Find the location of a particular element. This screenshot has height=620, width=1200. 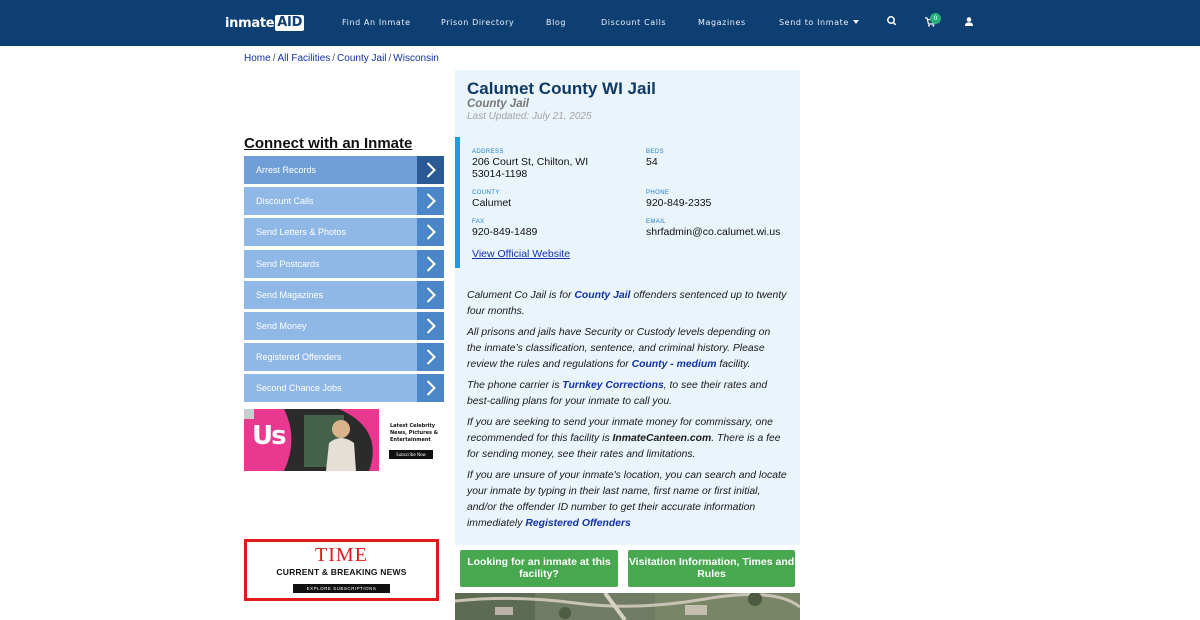

registered-offenders-link: Registered Offenders is located at coordinates (577, 523).